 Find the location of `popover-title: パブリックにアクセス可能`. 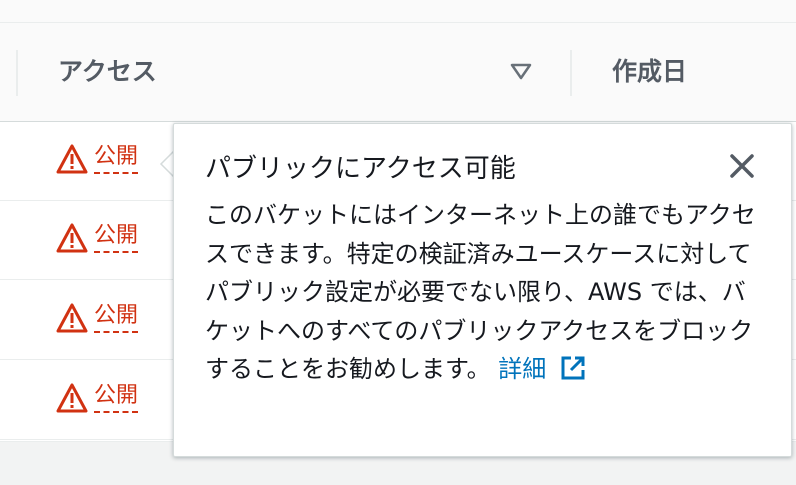

popover-title: パブリックにアクセス可能 is located at coordinates (360, 169).